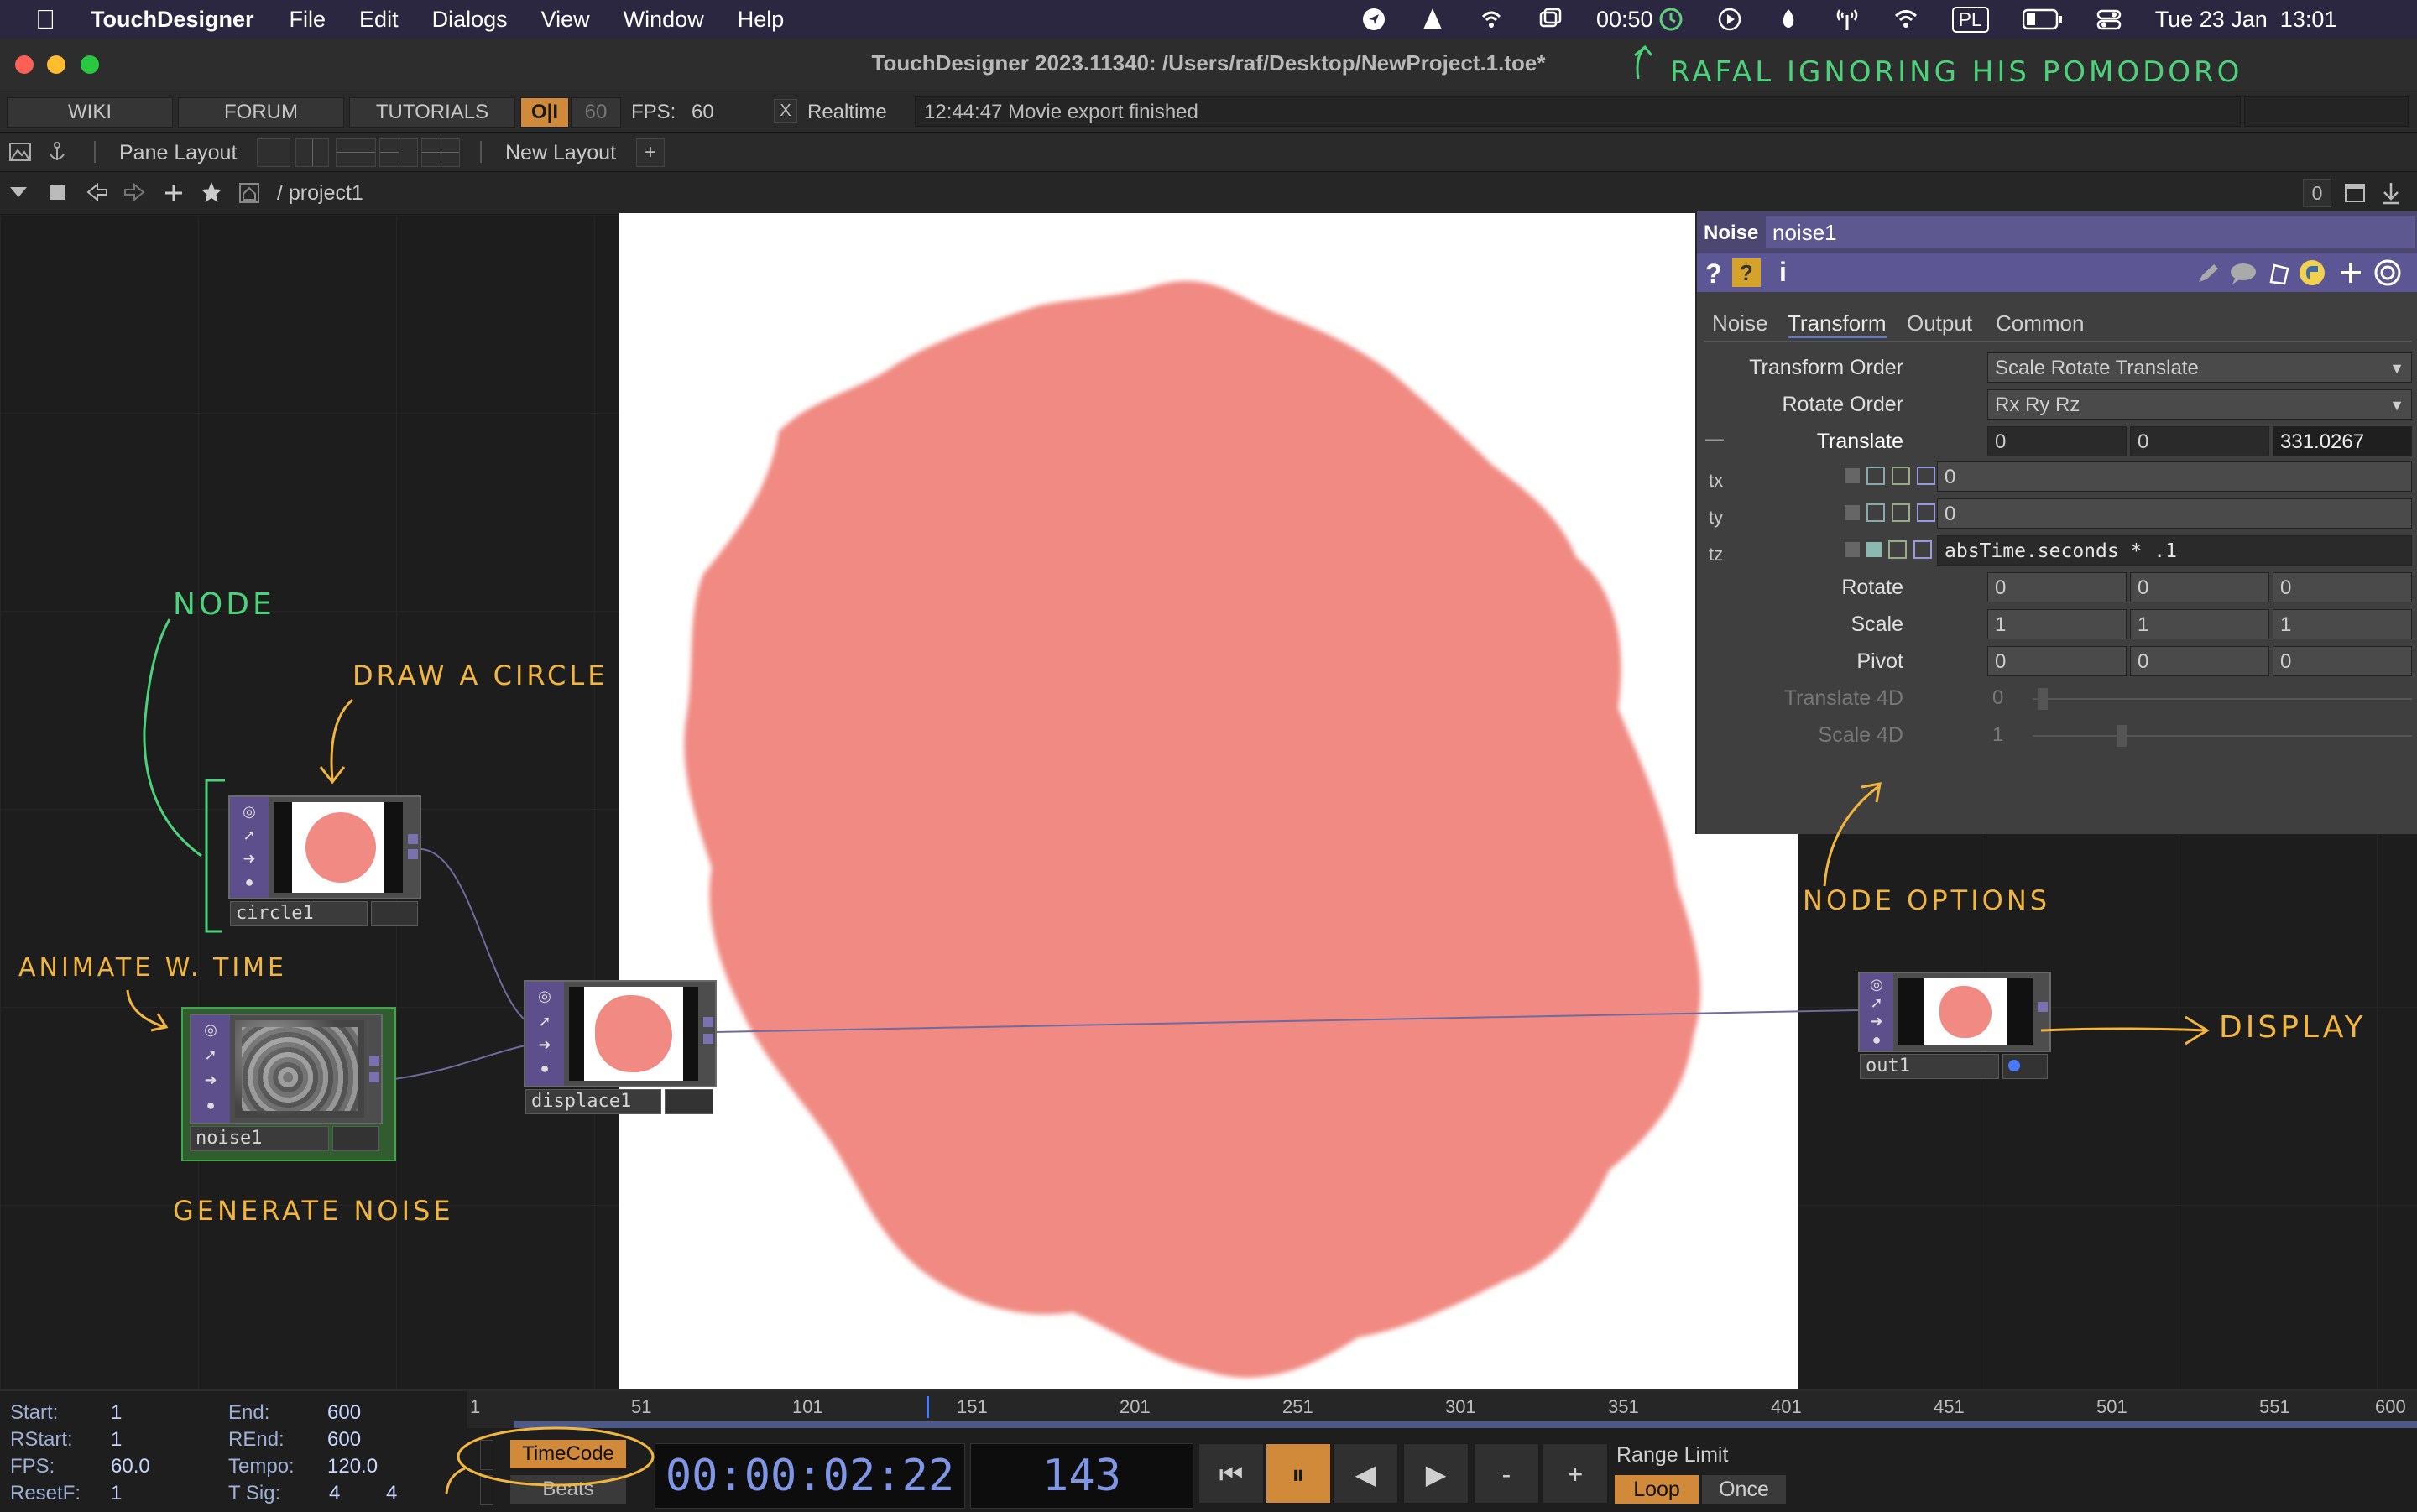 This screenshot has height=1512, width=2417. Describe the element at coordinates (172, 20) in the screenshot. I see `app-menu: TouchDesigner` at that location.